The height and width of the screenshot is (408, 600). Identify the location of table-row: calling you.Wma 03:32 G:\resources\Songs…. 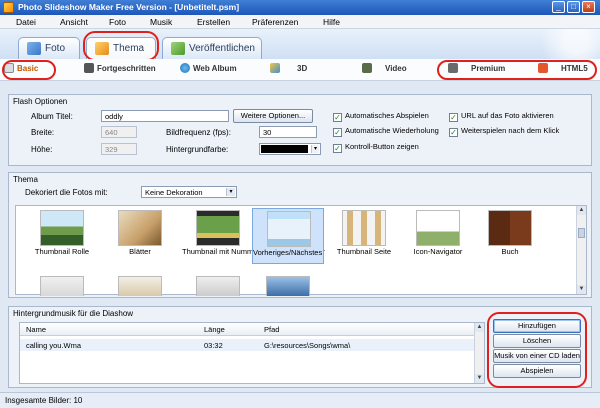
(252, 345).